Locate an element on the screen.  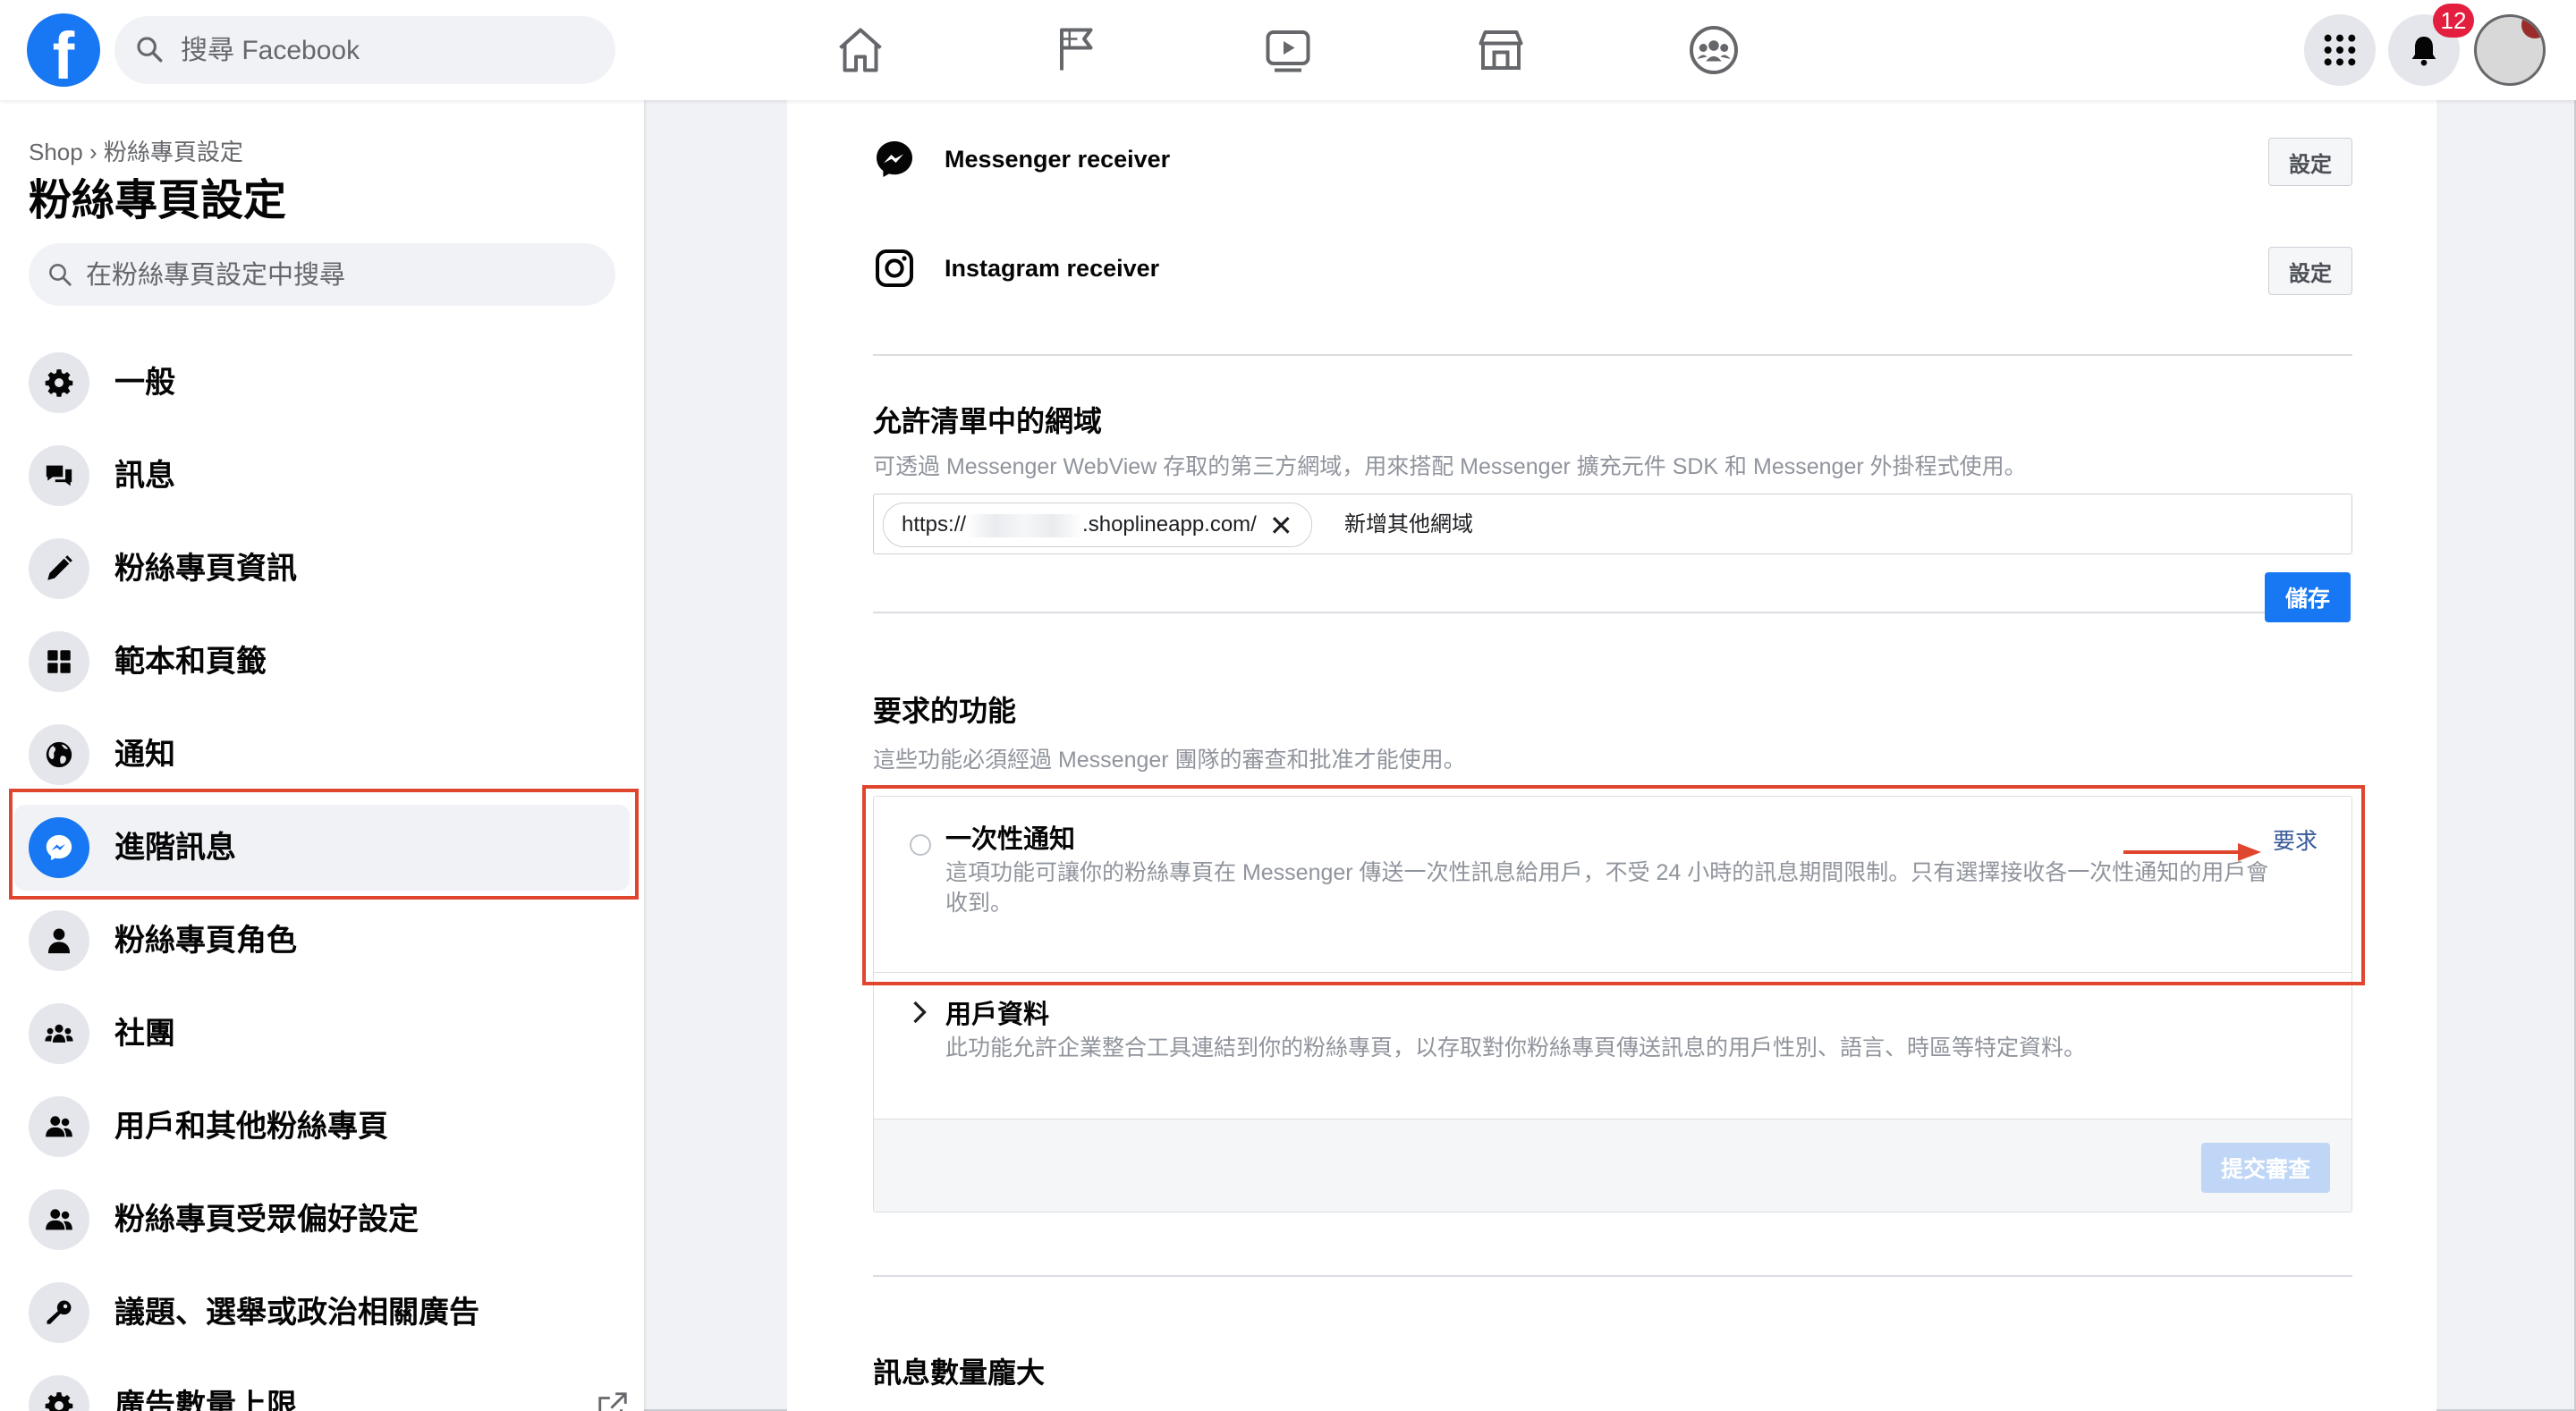
grid-icon is located at coordinates (59, 662).